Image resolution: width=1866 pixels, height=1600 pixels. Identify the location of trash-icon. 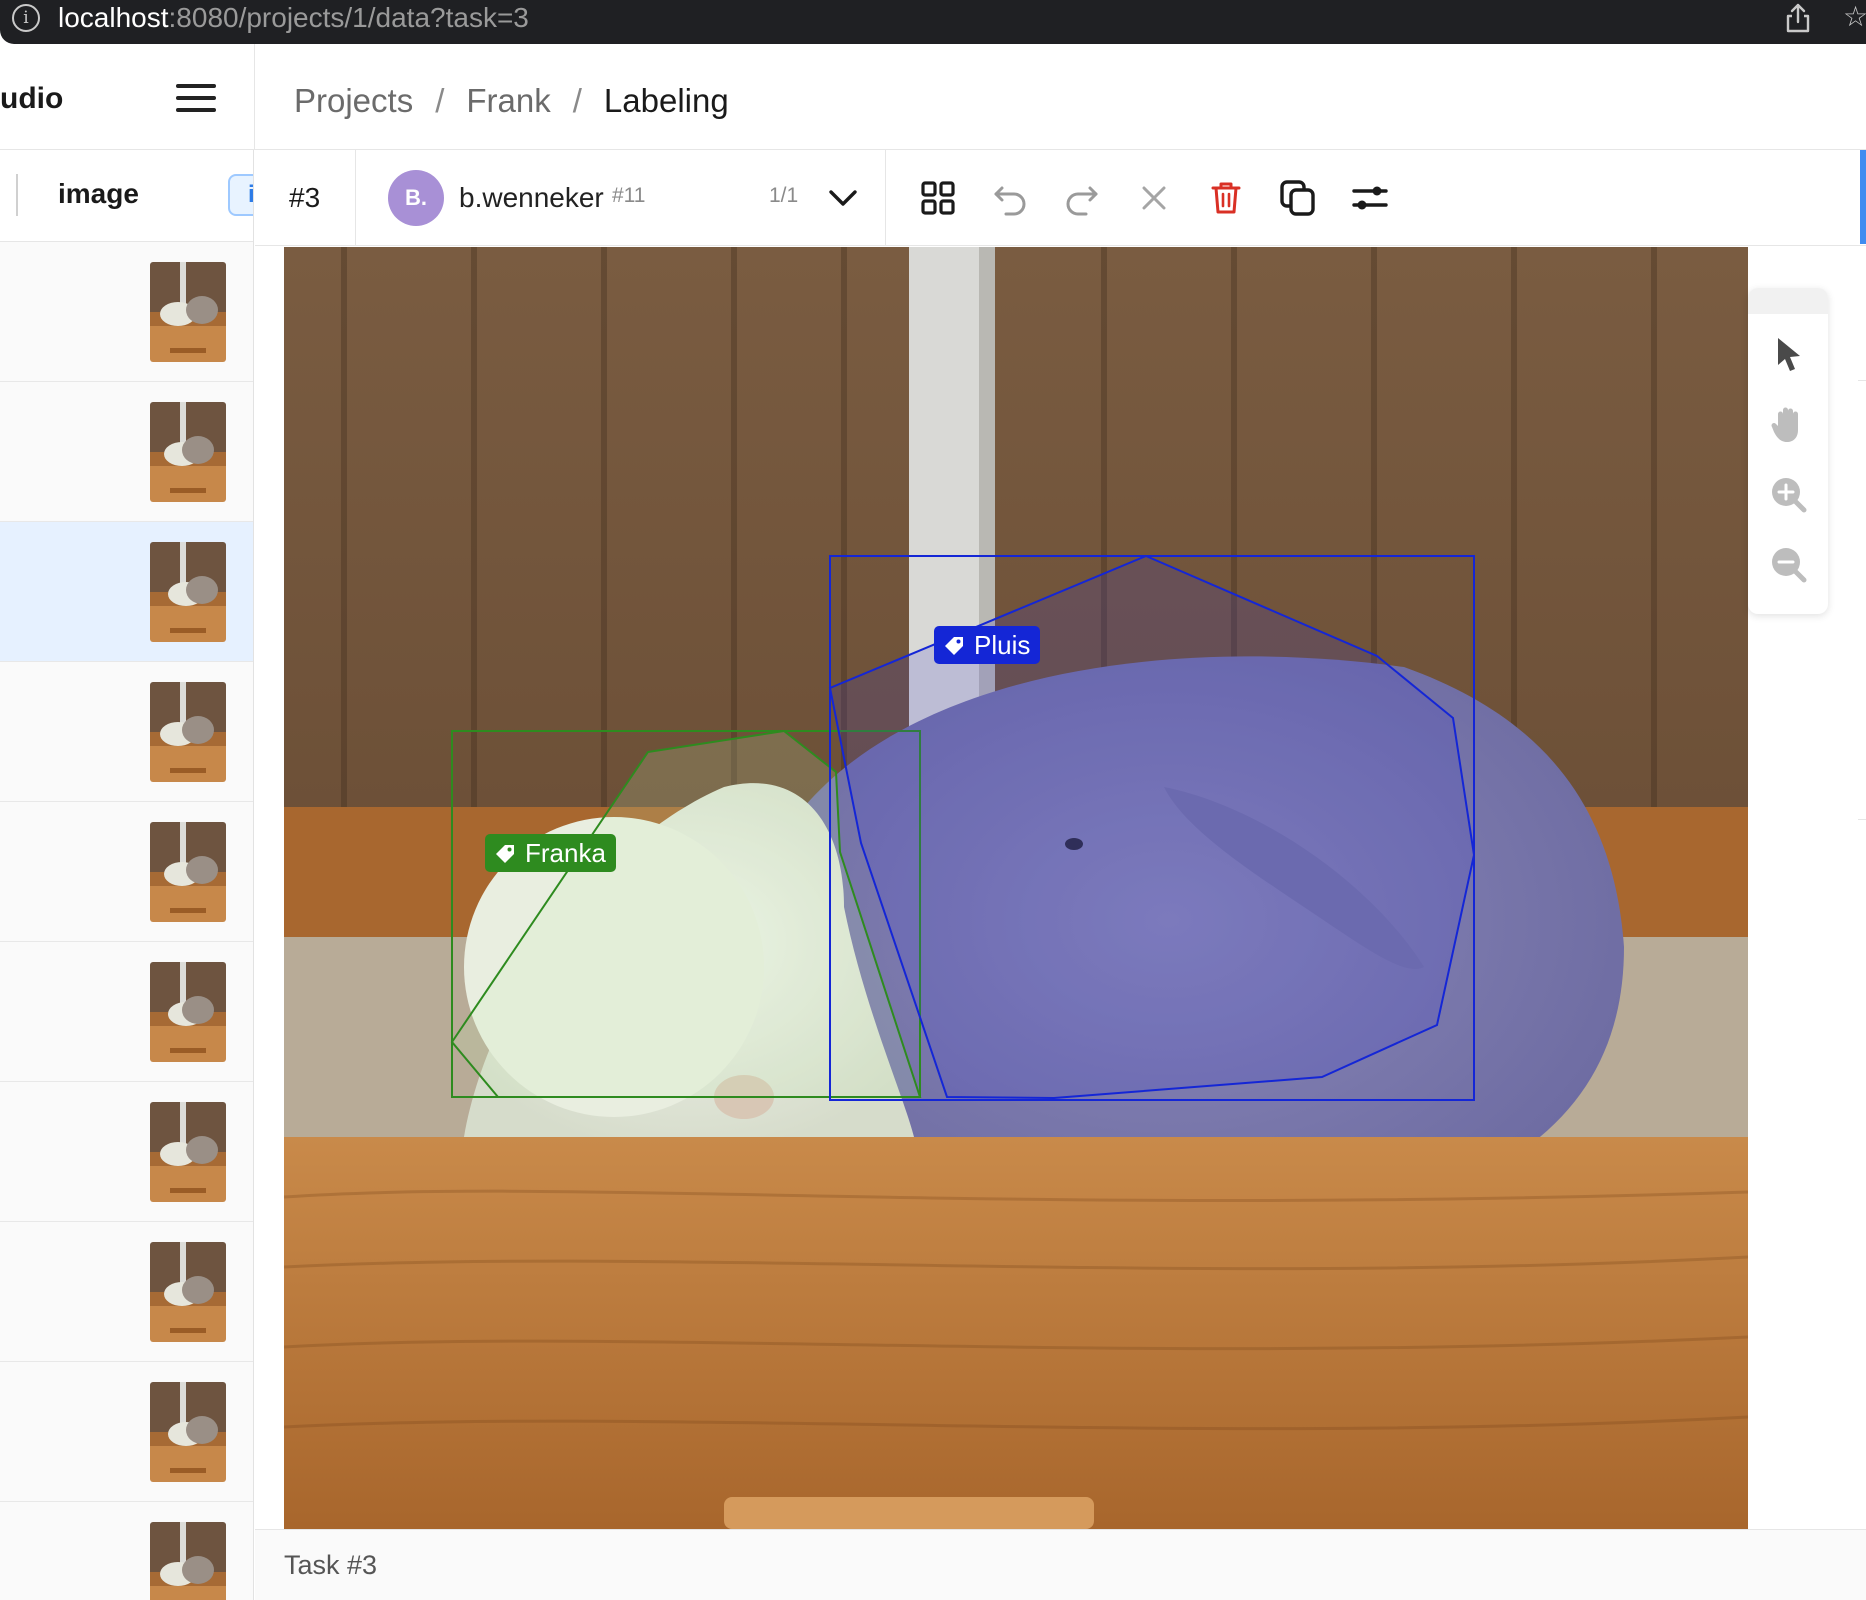
(1226, 198).